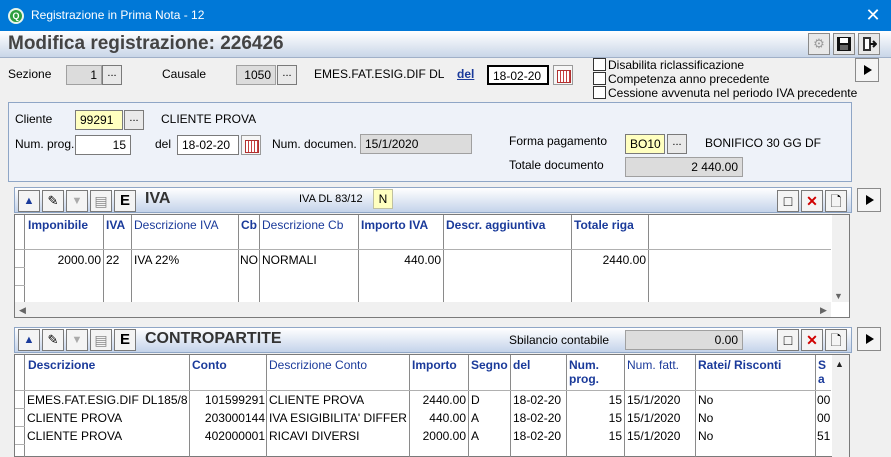  What do you see at coordinates (594, 372) in the screenshot?
I see `cp-col-numprog: Num. prog.` at bounding box center [594, 372].